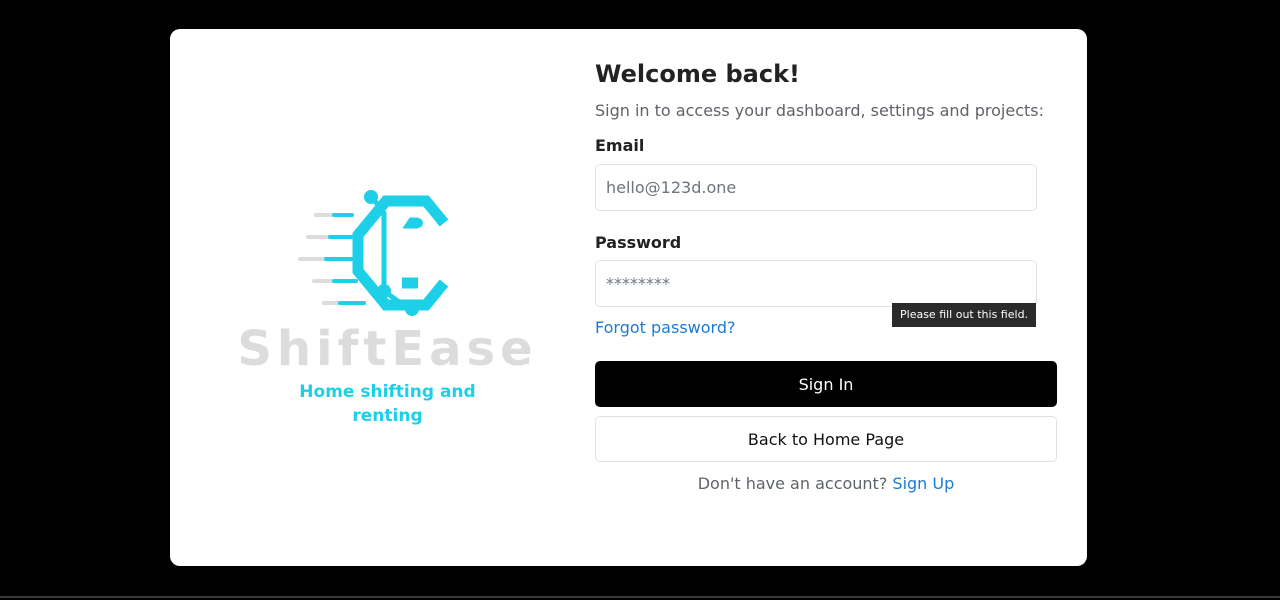 The width and height of the screenshot is (1280, 600). Describe the element at coordinates (816, 187) in the screenshot. I see `email-field` at that location.